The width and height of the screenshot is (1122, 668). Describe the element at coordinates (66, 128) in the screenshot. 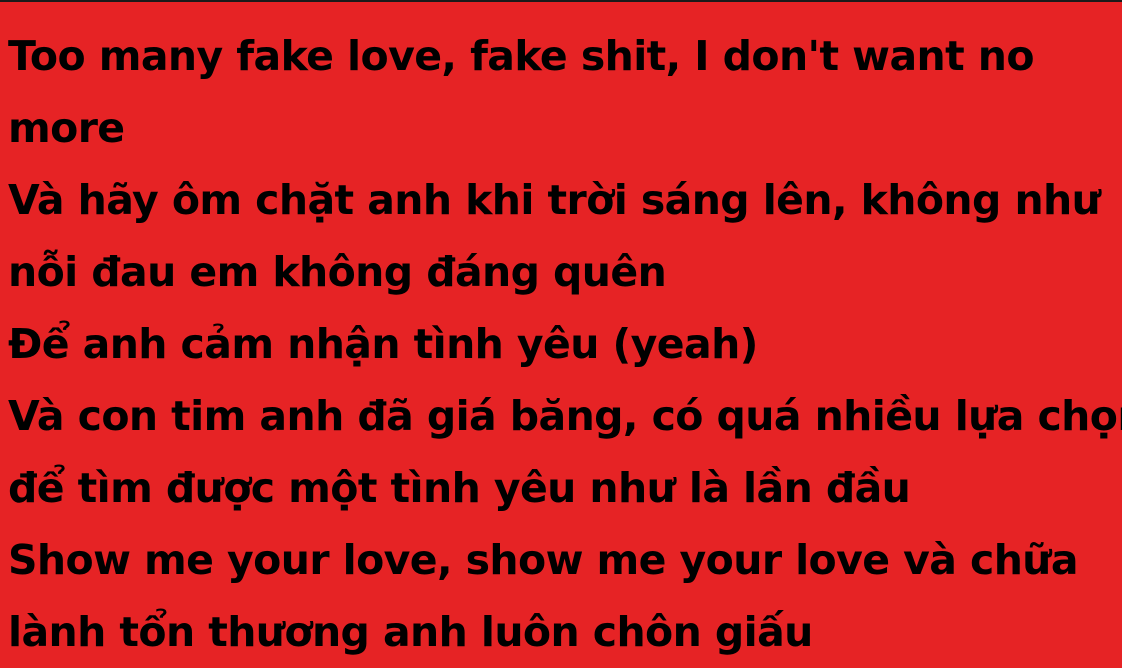

I see `lyric-line: more` at that location.